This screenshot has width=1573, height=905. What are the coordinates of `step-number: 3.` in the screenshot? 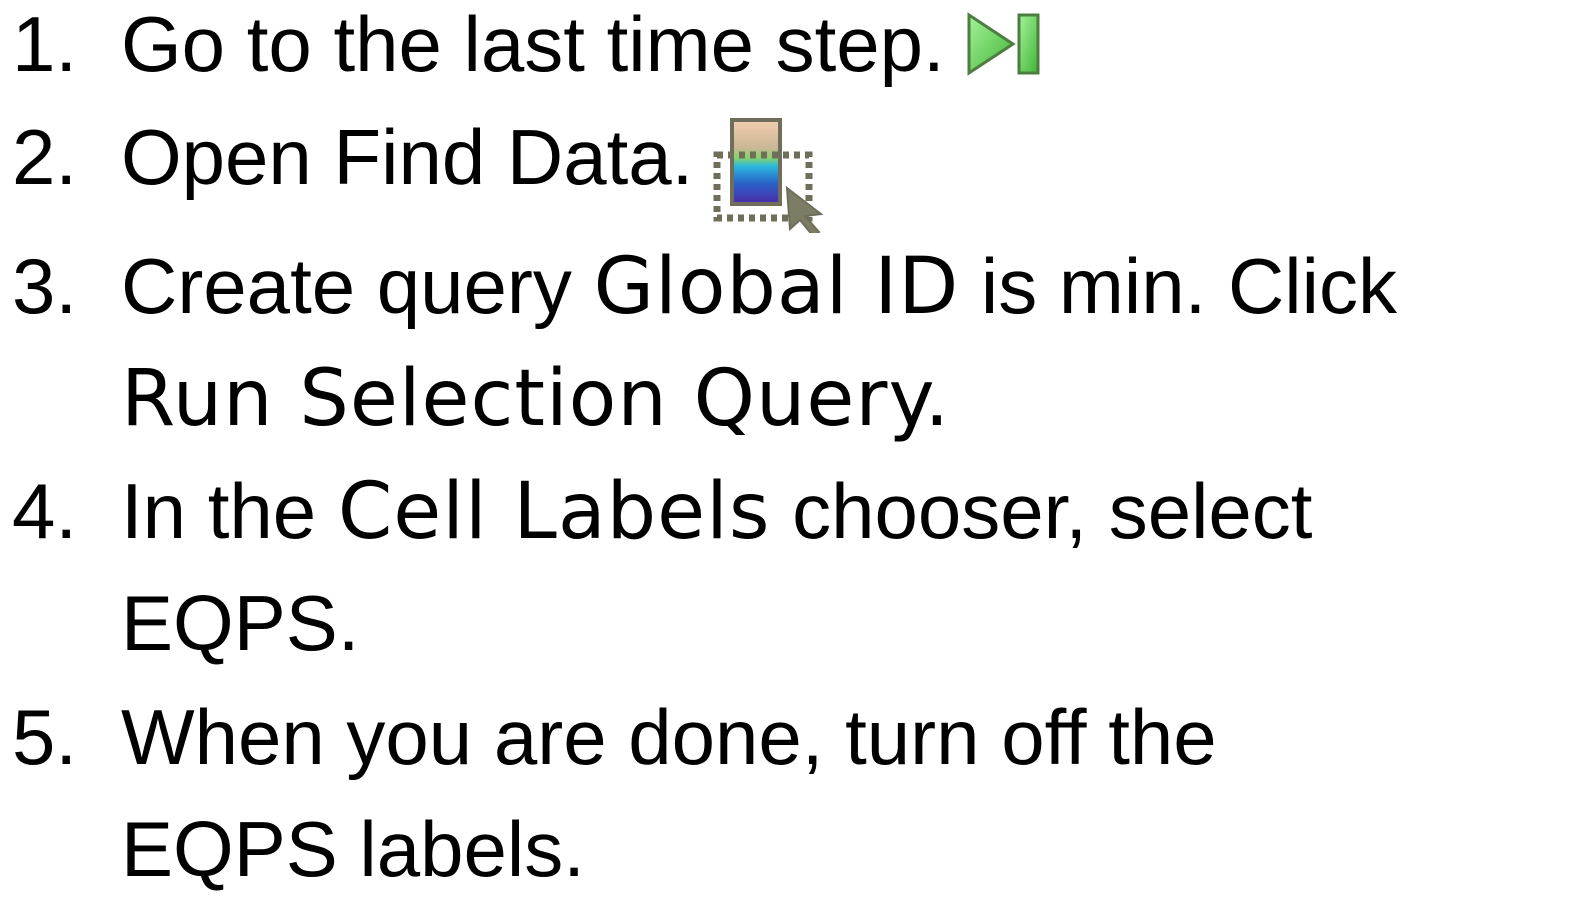 It's located at (45, 286).